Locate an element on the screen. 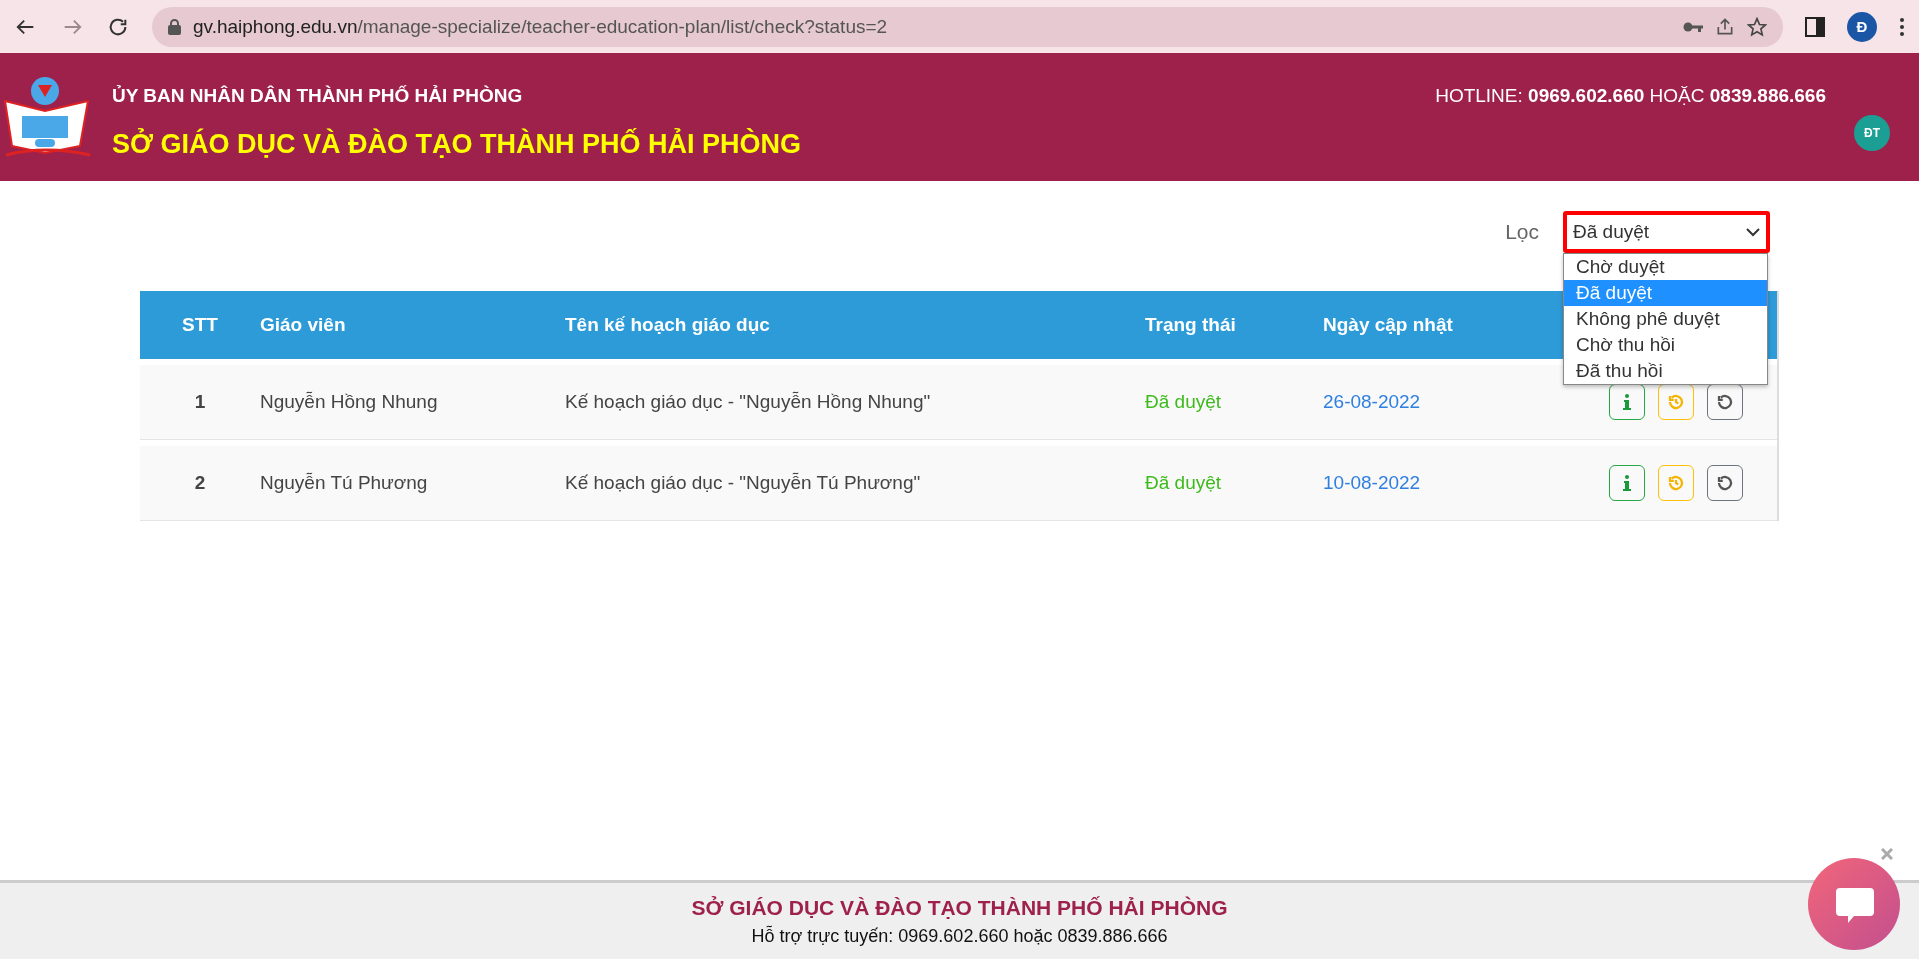  info-button is located at coordinates (1627, 483).